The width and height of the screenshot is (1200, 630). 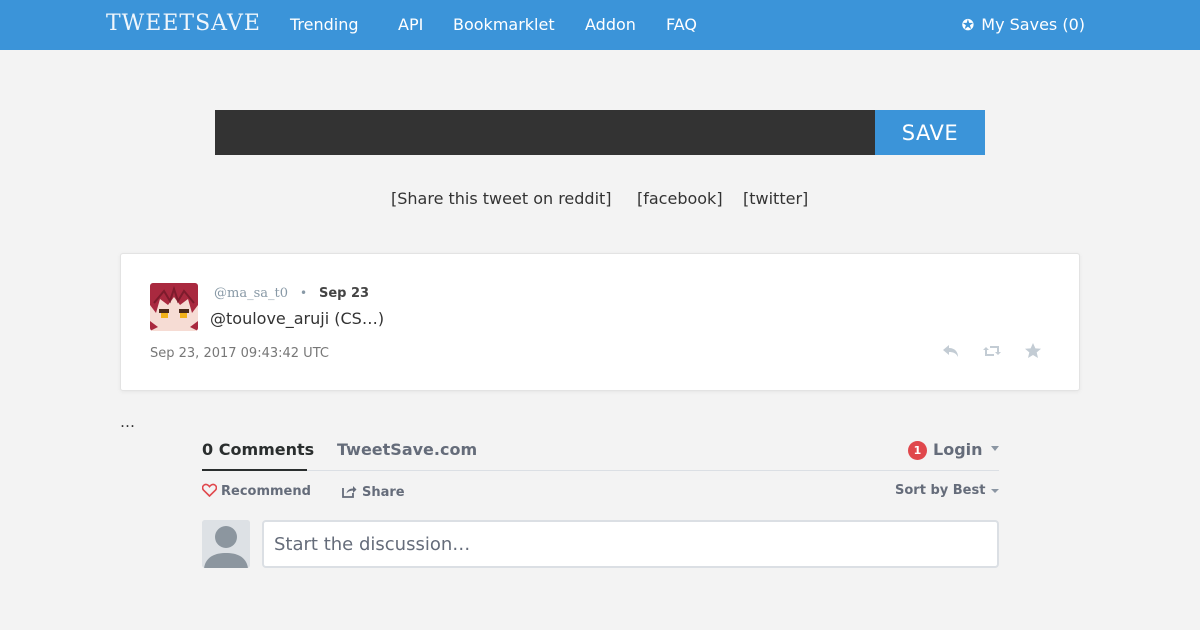 What do you see at coordinates (258, 449) in the screenshot?
I see `comments-count-tab: 0 Comments` at bounding box center [258, 449].